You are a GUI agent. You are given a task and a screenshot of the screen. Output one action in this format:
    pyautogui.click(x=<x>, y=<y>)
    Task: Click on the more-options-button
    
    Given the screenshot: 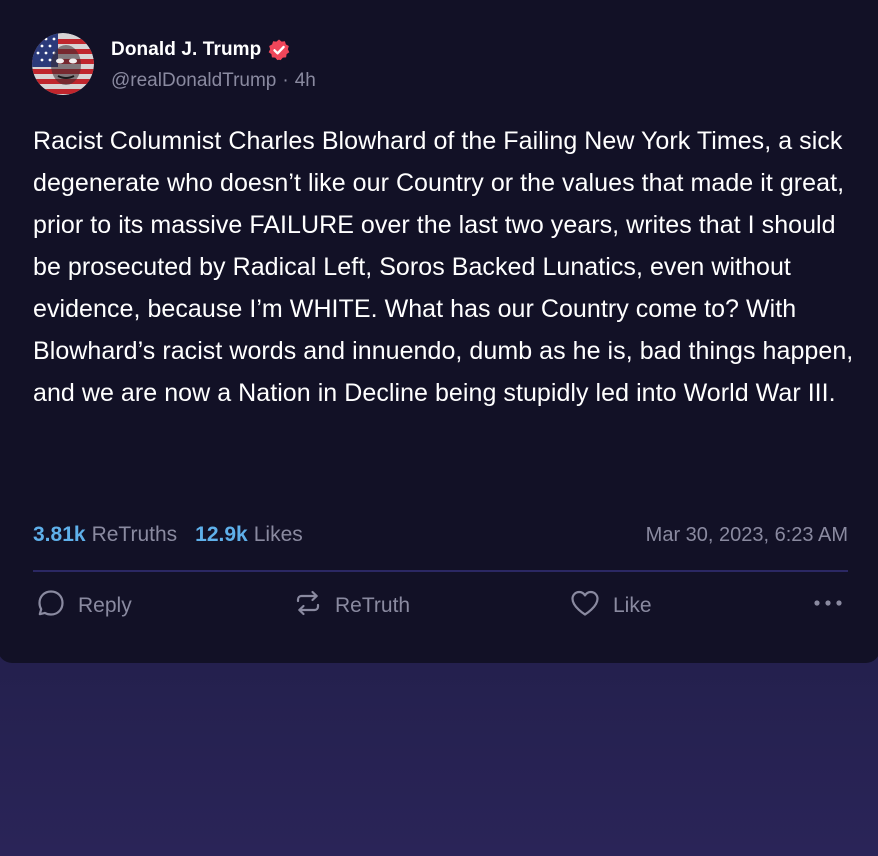 What is the action you would take?
    pyautogui.click(x=828, y=606)
    